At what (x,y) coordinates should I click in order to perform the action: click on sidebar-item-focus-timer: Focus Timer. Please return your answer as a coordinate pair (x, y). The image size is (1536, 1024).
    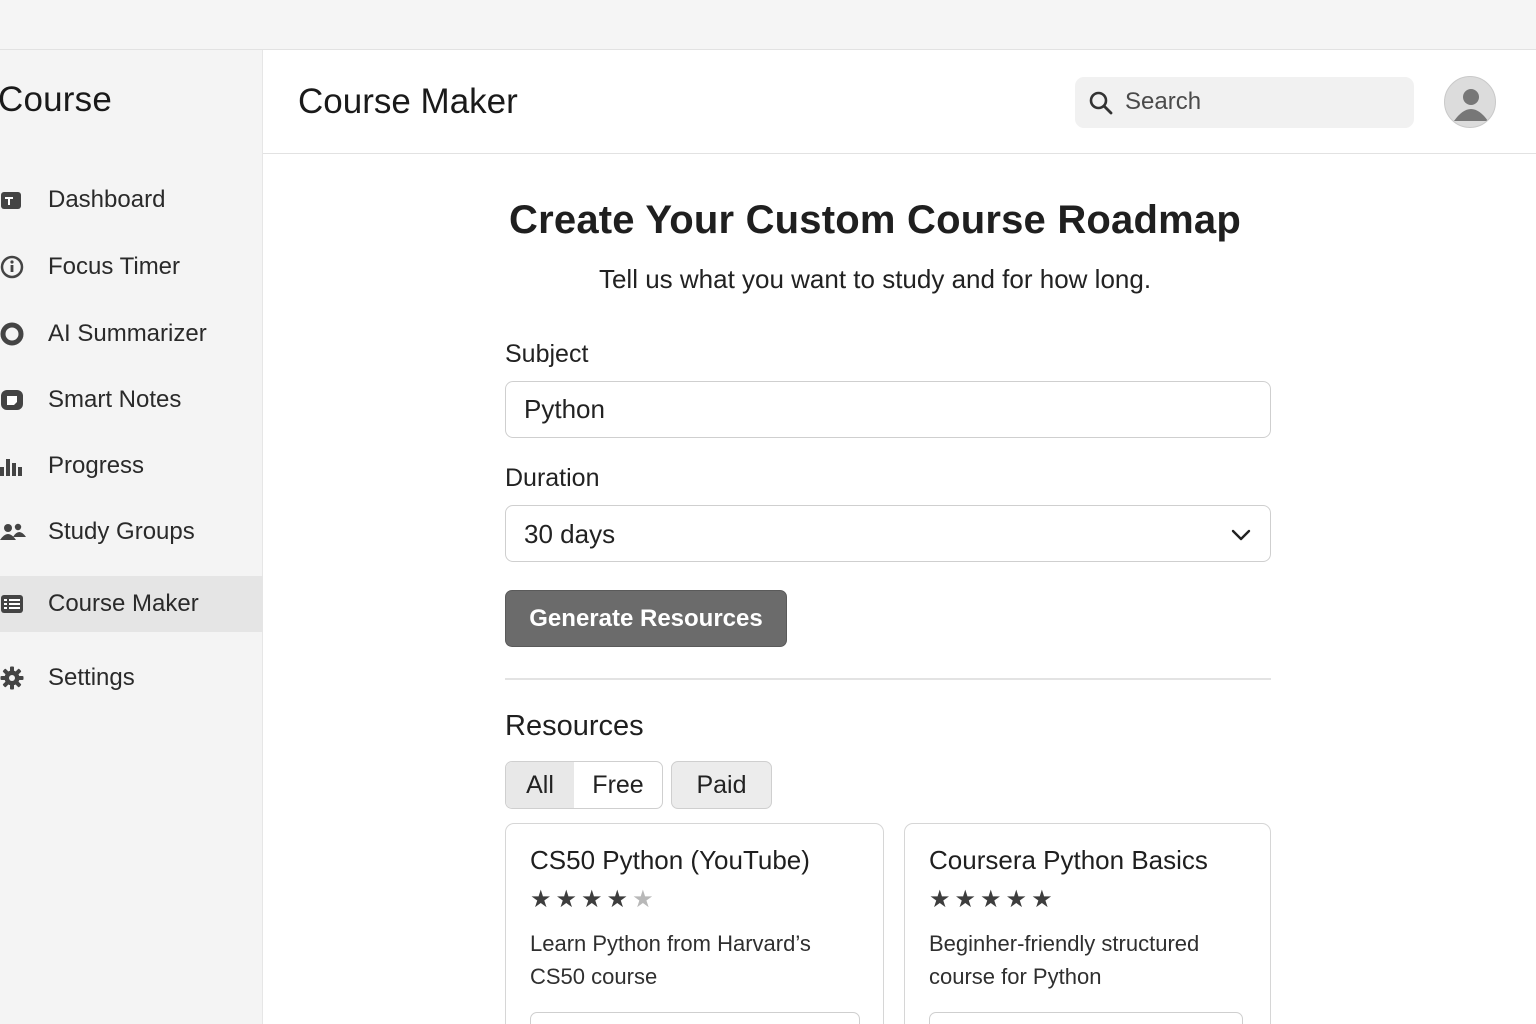
    Looking at the image, I should click on (131, 267).